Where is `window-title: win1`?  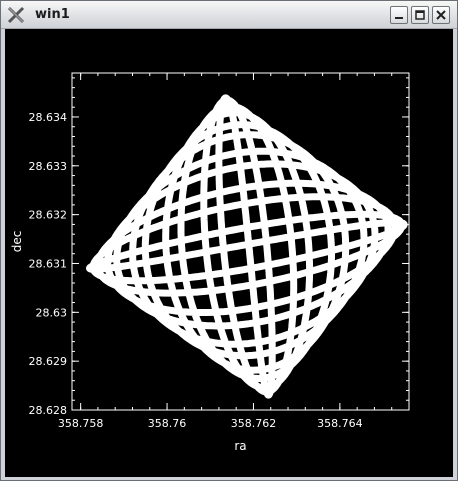
window-title: win1 is located at coordinates (52, 14).